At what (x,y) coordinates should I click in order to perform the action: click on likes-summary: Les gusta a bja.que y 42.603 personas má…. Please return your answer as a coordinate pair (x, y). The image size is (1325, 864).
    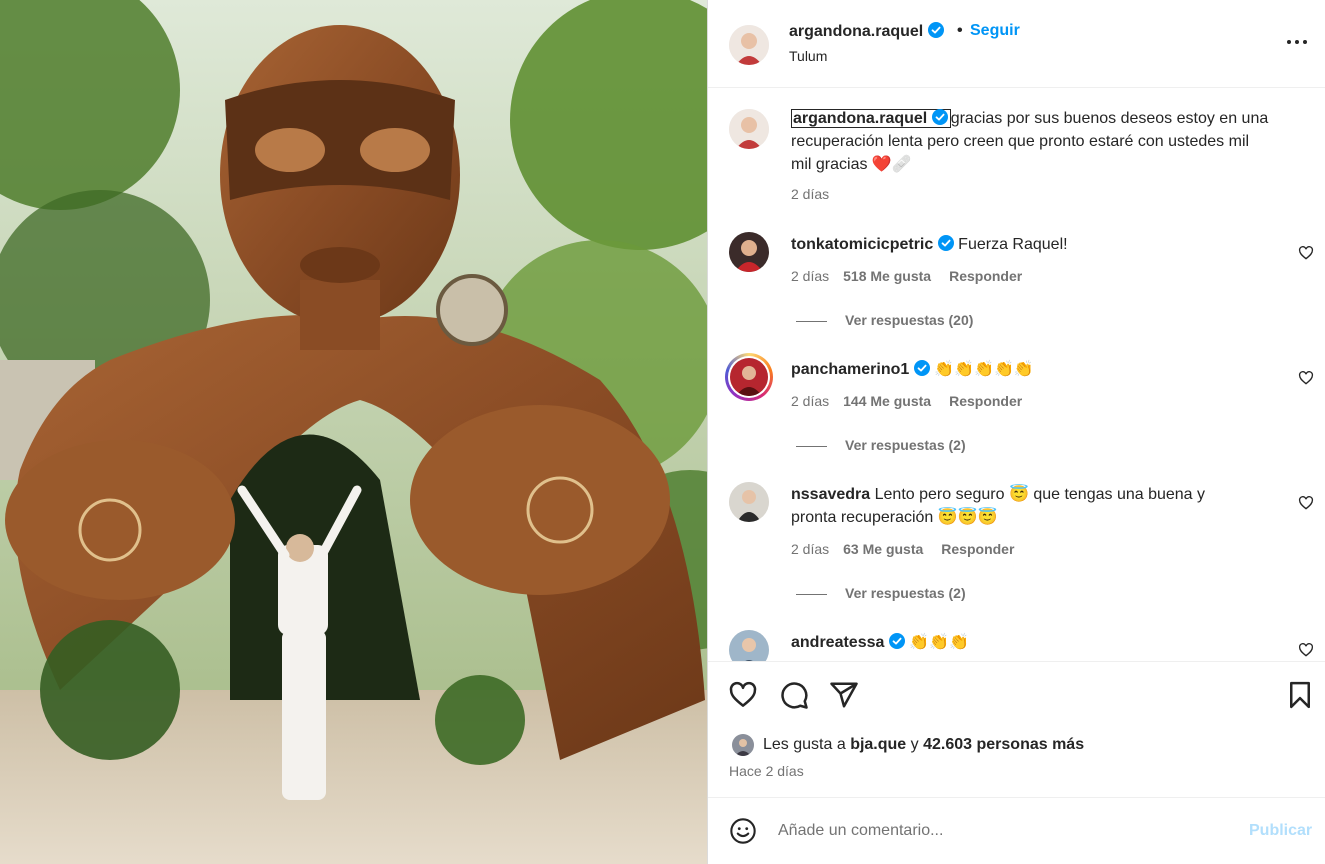
    Looking at the image, I should click on (908, 745).